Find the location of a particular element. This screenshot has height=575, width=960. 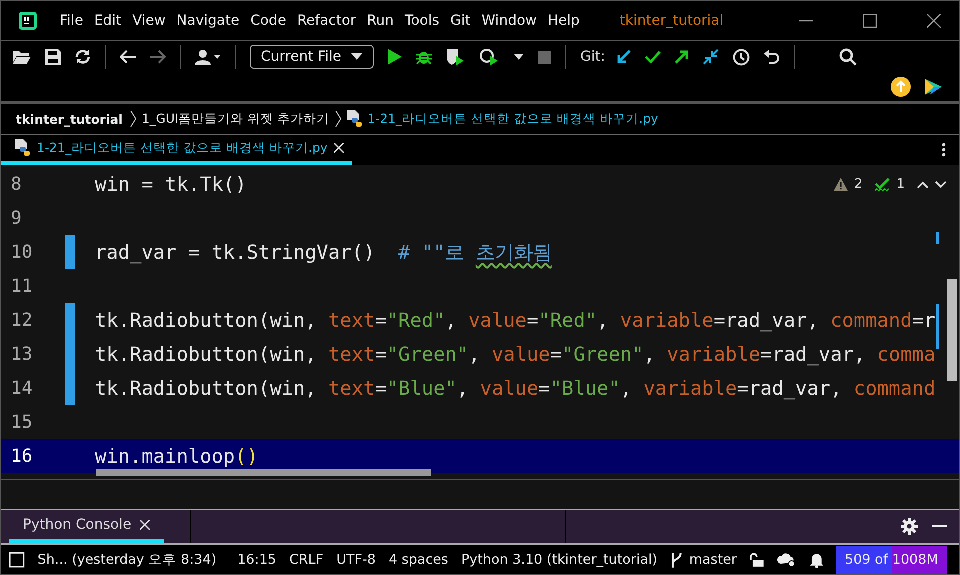

memory-usage: 509 of 1008M is located at coordinates (891, 560).